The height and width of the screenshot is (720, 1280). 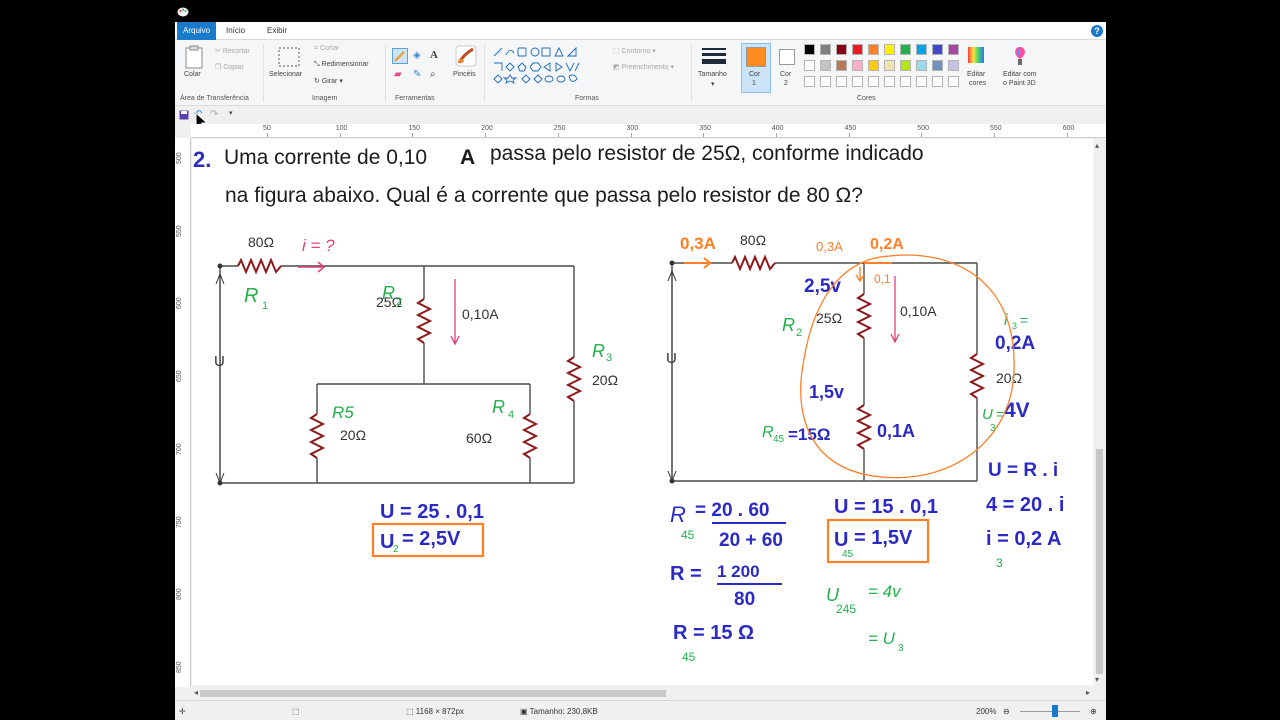 What do you see at coordinates (433, 74) in the screenshot?
I see `magnifier-icon: ⌕` at bounding box center [433, 74].